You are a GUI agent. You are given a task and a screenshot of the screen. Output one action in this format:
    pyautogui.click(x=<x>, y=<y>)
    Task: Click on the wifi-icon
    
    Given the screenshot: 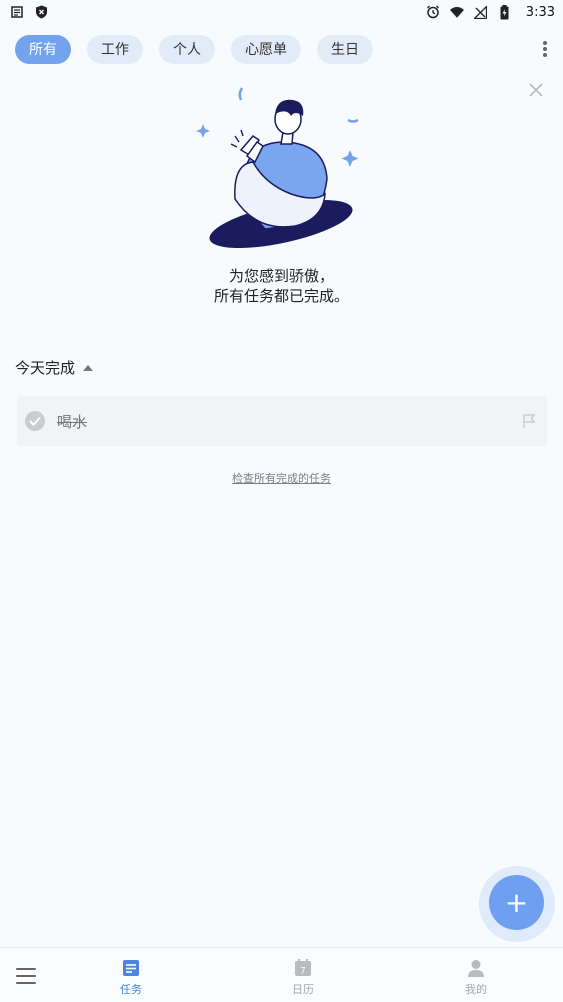 What is the action you would take?
    pyautogui.click(x=456, y=12)
    